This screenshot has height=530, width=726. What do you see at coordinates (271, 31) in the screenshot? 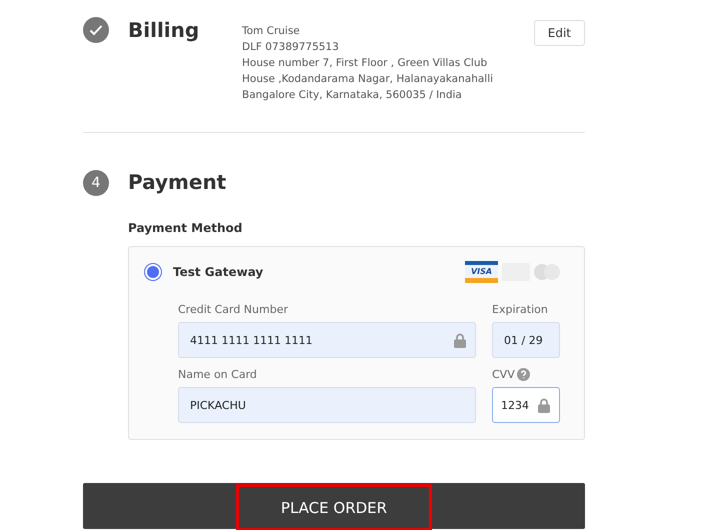
I see `address-line: Tom Cruise` at bounding box center [271, 31].